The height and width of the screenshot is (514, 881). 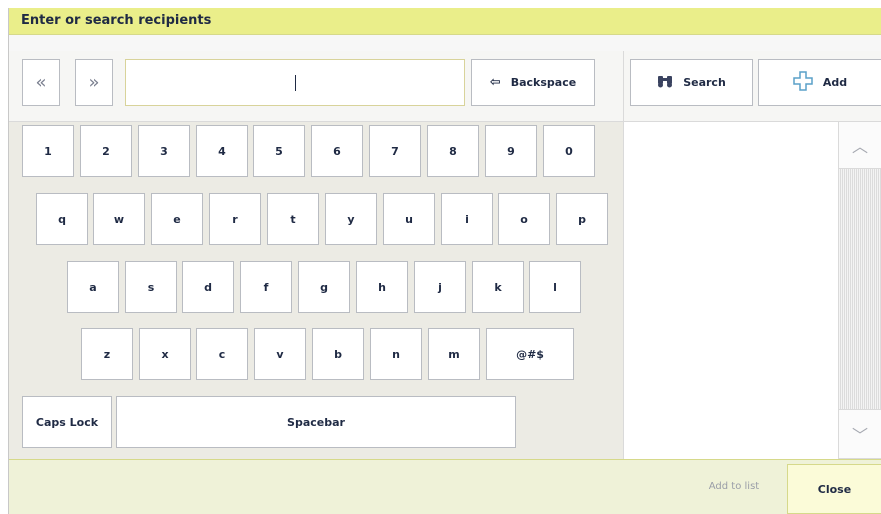 I want to click on close-label: Close, so click(x=834, y=489).